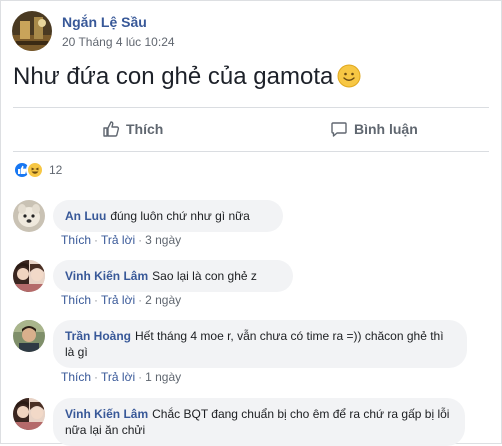 This screenshot has height=446, width=502. I want to click on comment-bubble: An Luu đúng luôn chứ như gì nữa, so click(168, 216).